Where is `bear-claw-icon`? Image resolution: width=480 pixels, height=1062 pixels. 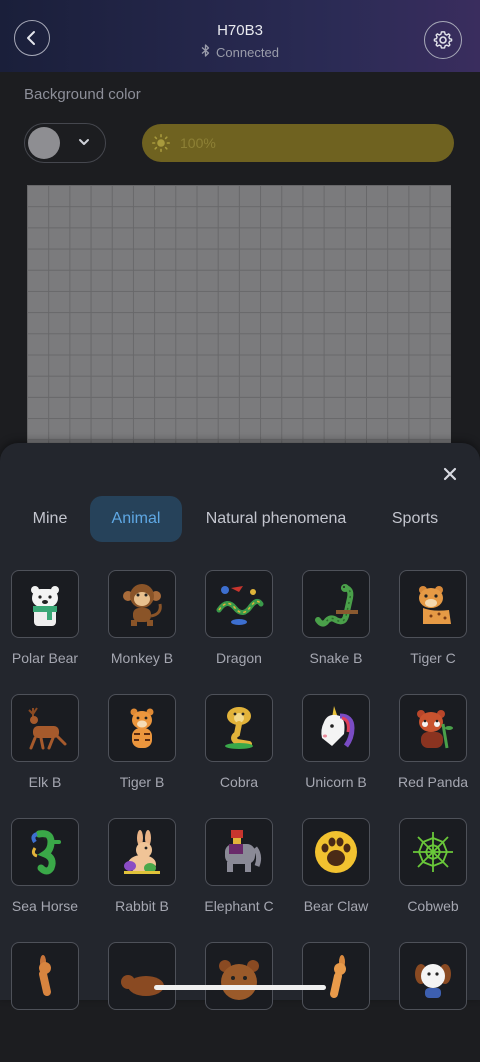
bear-claw-icon is located at coordinates (336, 852).